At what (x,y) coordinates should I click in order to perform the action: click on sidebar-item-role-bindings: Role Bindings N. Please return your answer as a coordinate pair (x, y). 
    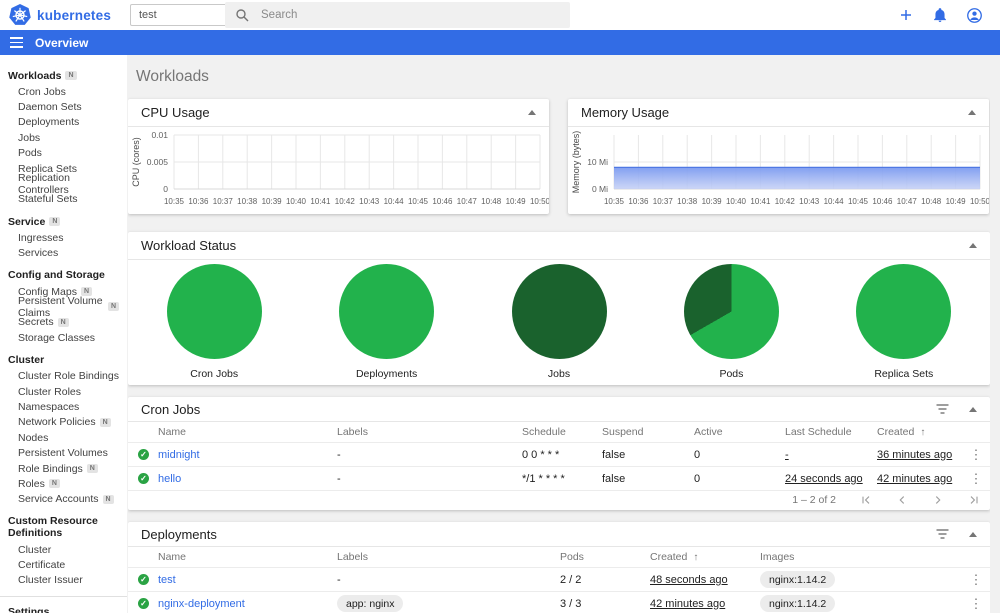
    Looking at the image, I should click on (63, 468).